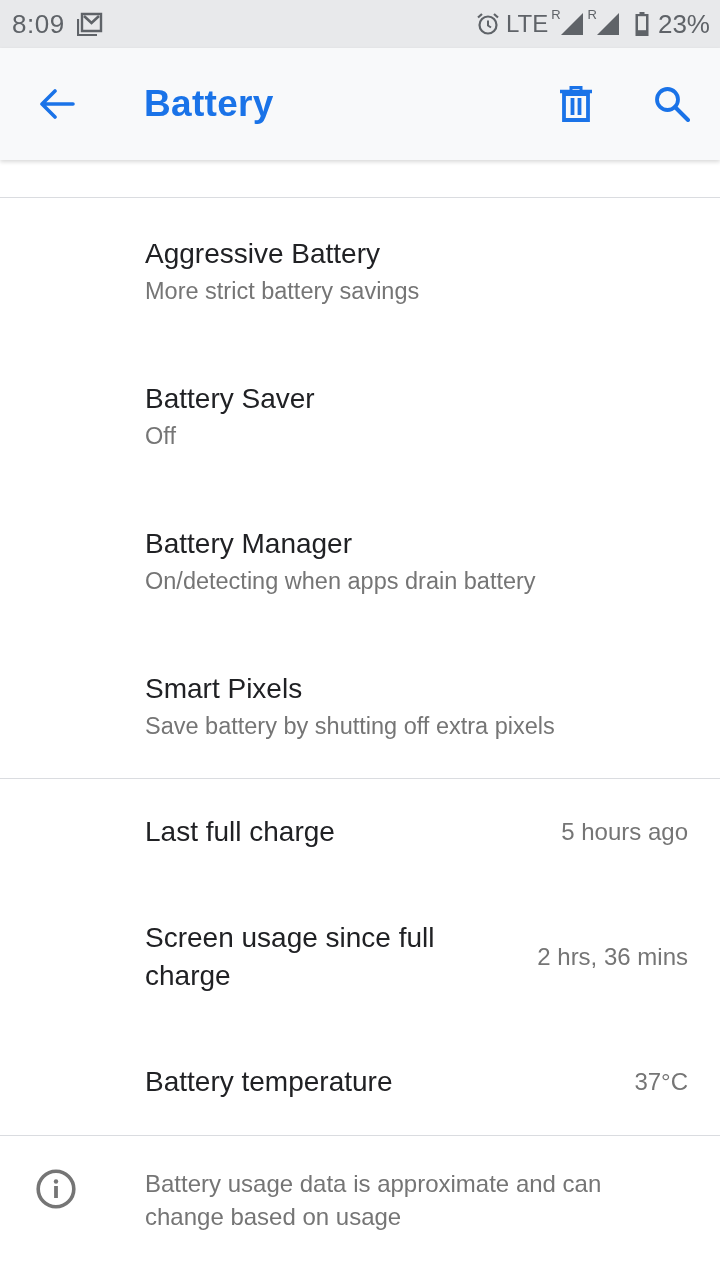 This screenshot has height=1280, width=720. Describe the element at coordinates (57, 104) in the screenshot. I see `back-arrow-icon` at that location.